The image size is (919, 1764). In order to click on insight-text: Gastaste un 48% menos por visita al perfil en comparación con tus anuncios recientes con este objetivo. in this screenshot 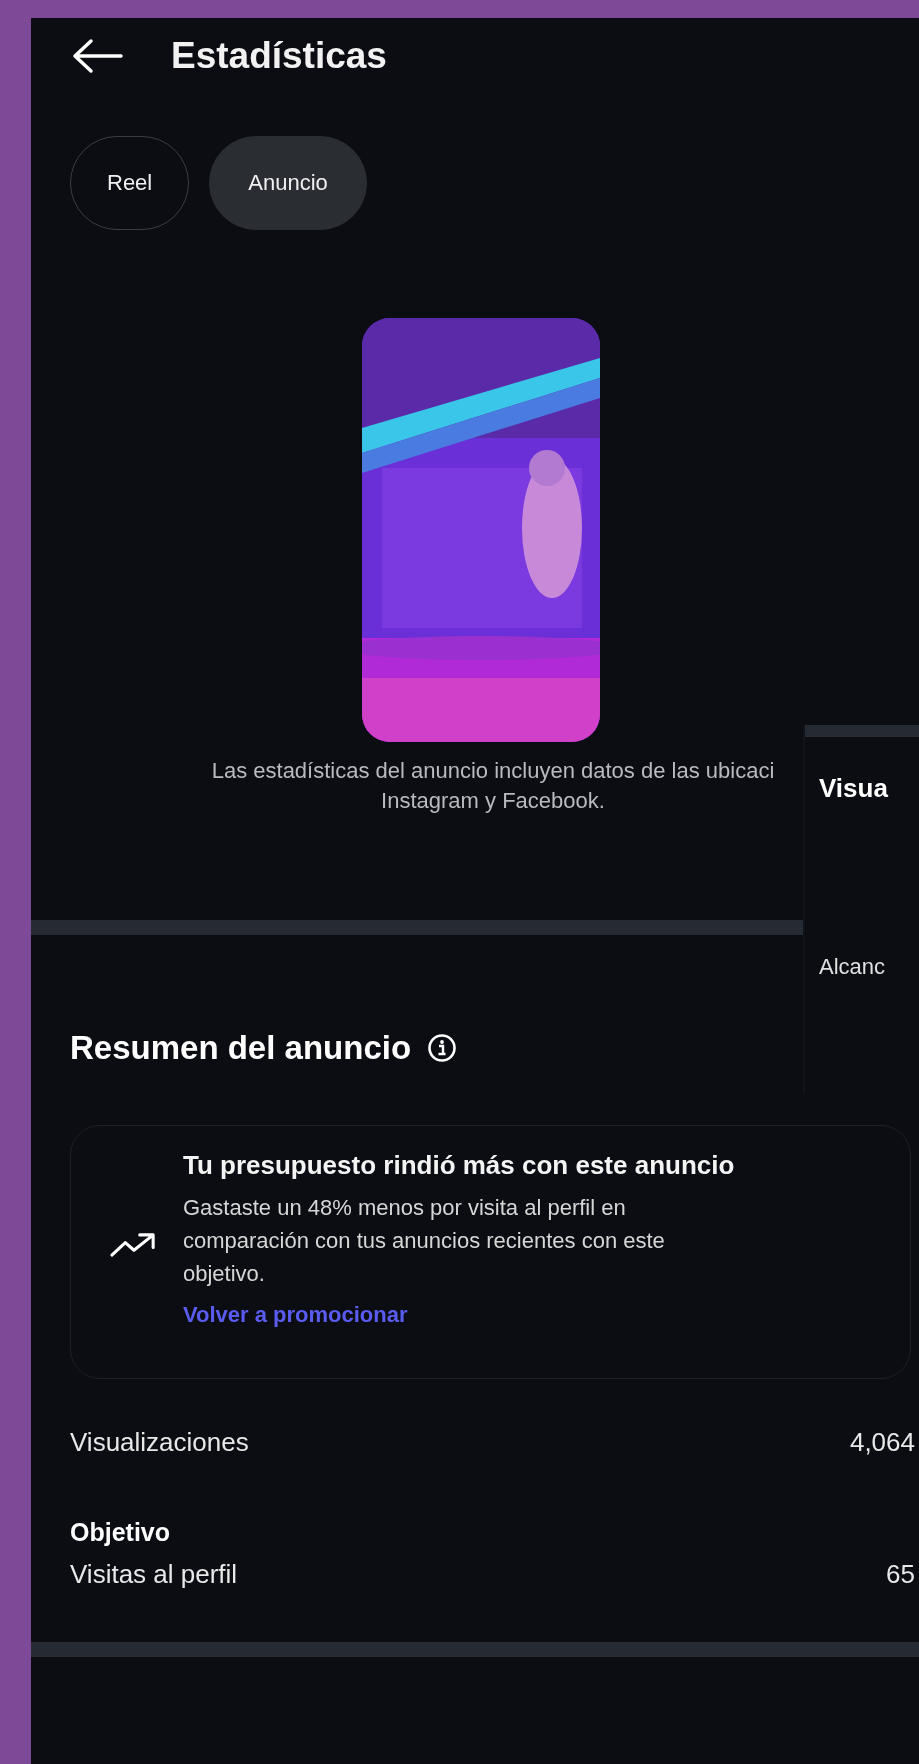, I will do `click(424, 1241)`.